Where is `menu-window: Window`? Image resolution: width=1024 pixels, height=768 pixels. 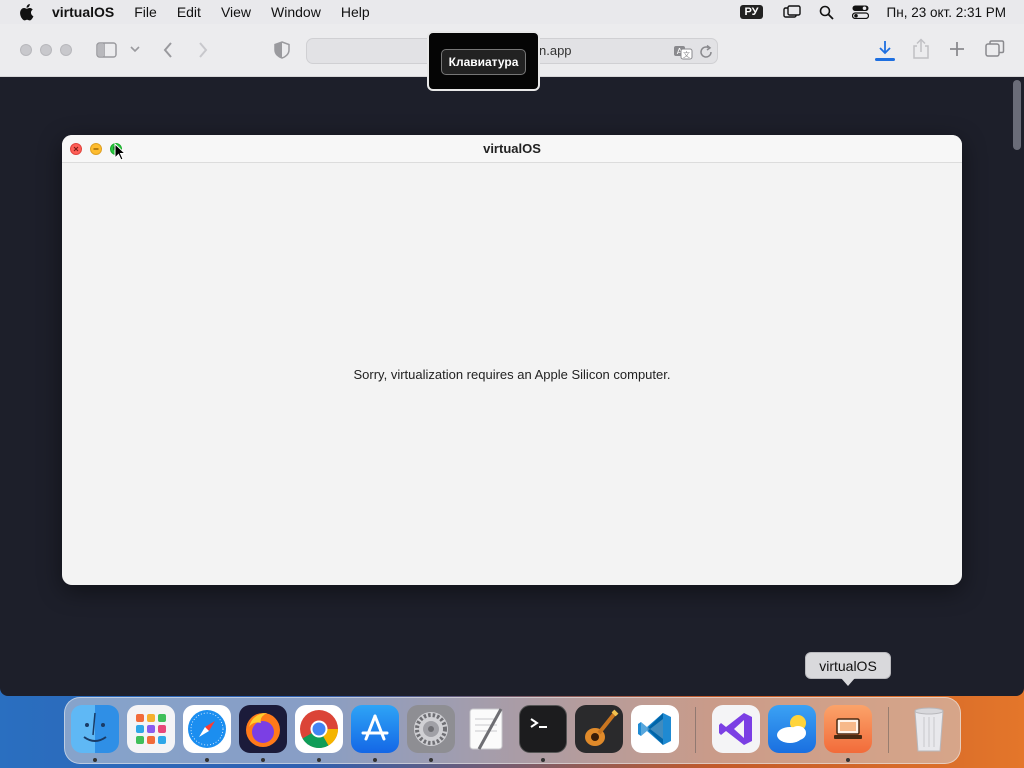 menu-window: Window is located at coordinates (296, 12).